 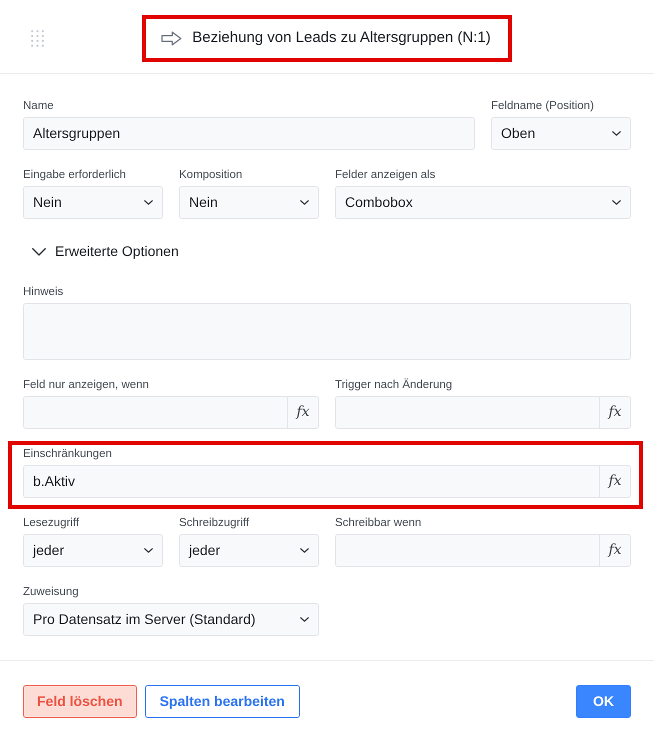 I want to click on field-label: Schreibbar wenn, so click(x=378, y=523).